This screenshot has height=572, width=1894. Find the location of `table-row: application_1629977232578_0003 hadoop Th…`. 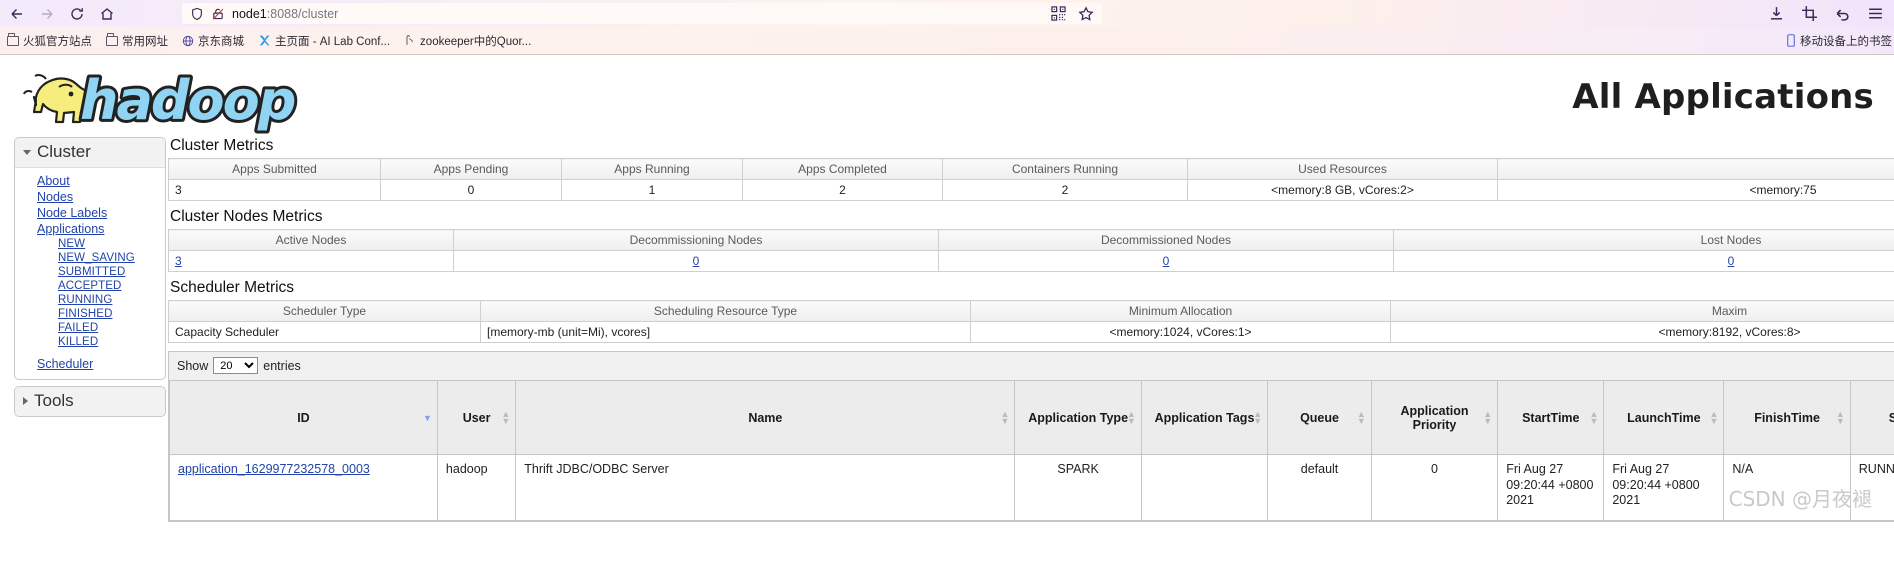

table-row: application_1629977232578_0003 hadoop Th… is located at coordinates (1031, 487).